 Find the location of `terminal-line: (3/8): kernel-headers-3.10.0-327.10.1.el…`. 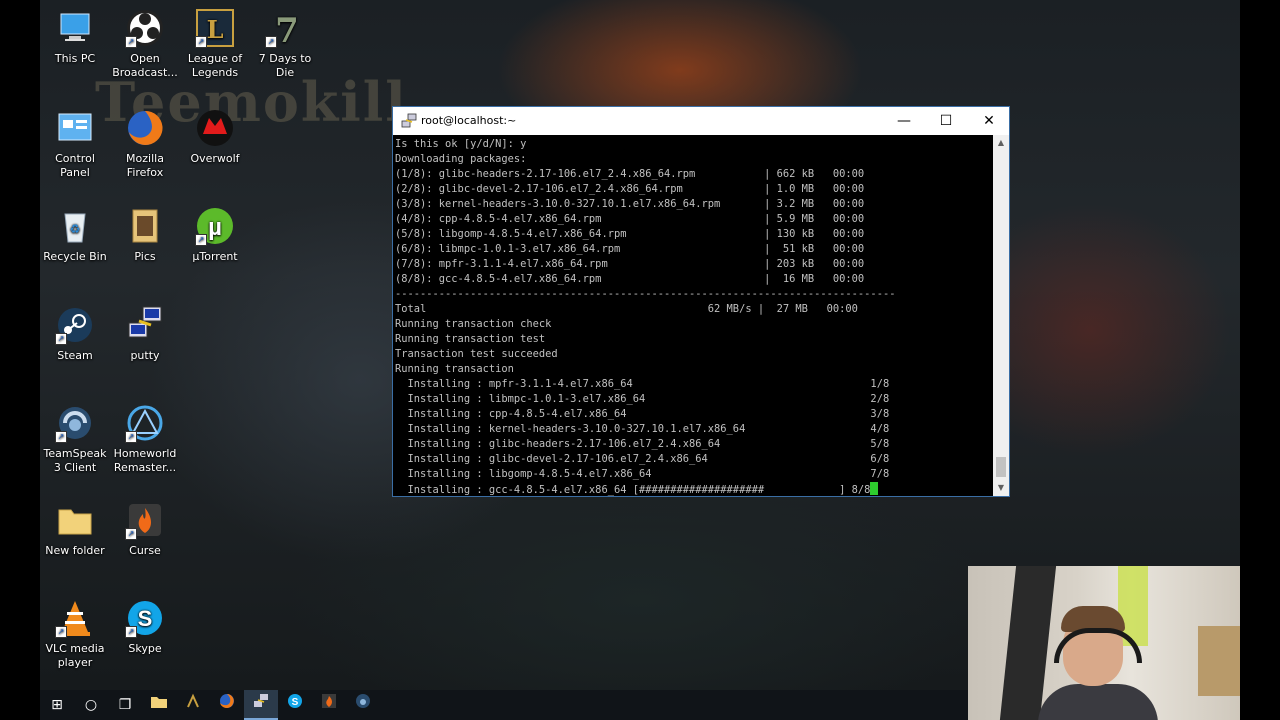

terminal-line: (3/8): kernel-headers-3.10.0-327.10.1.el… is located at coordinates (630, 204).